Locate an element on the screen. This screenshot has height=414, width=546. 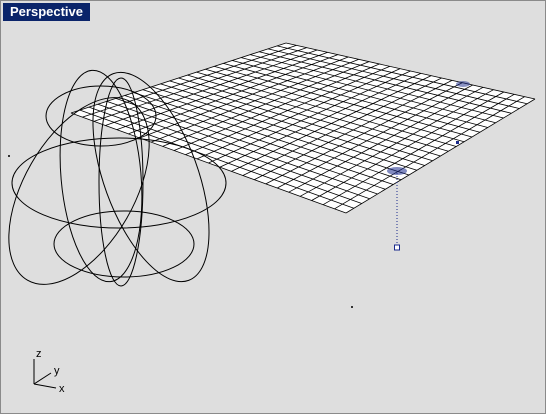
x-axis-line is located at coordinates (45, 386).